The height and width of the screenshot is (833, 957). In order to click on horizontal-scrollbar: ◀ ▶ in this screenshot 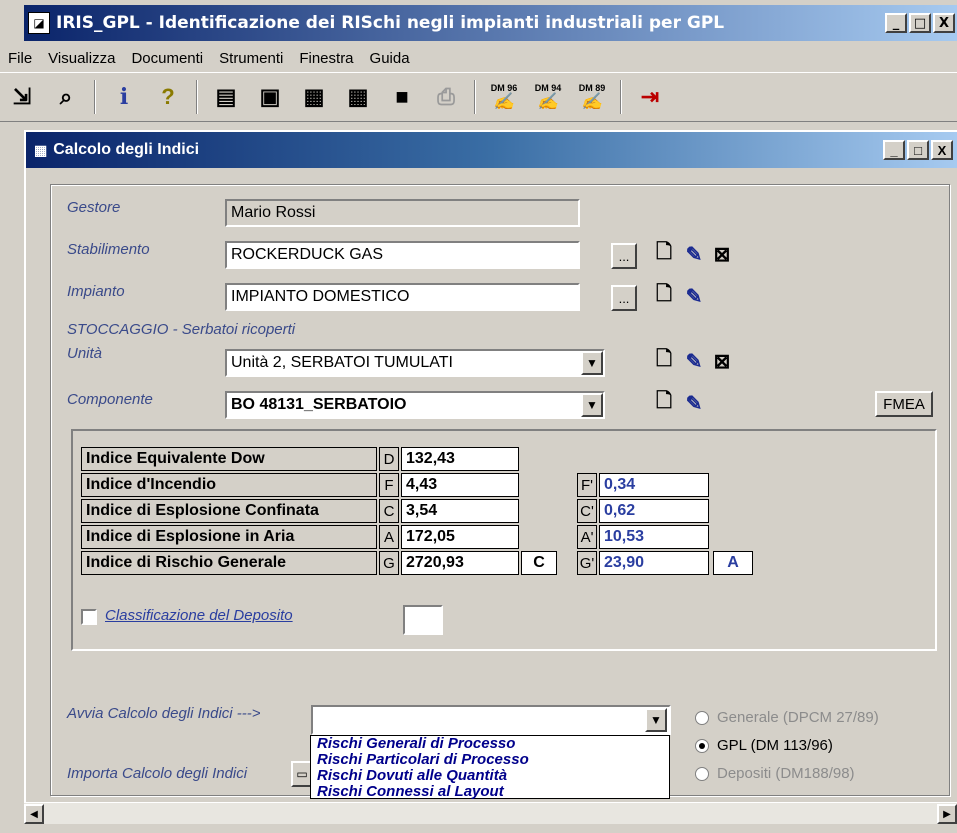, I will do `click(490, 813)`.